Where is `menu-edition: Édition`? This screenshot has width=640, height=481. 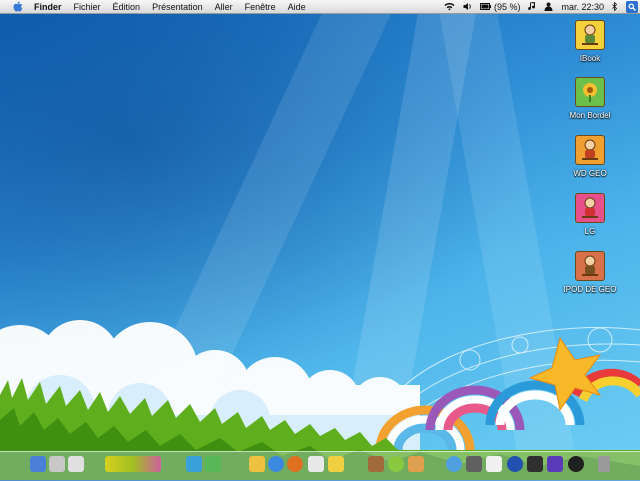 menu-edition: Édition is located at coordinates (127, 7).